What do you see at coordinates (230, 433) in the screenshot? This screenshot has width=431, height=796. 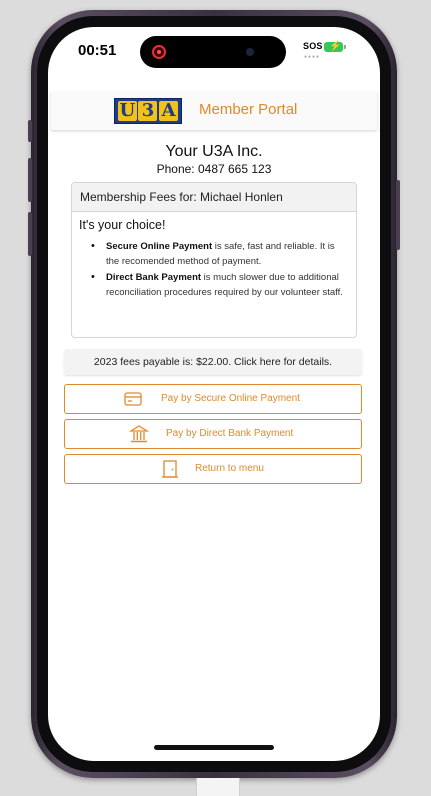 I see `pay-bank-label: Pay by Direct Bank Payment` at bounding box center [230, 433].